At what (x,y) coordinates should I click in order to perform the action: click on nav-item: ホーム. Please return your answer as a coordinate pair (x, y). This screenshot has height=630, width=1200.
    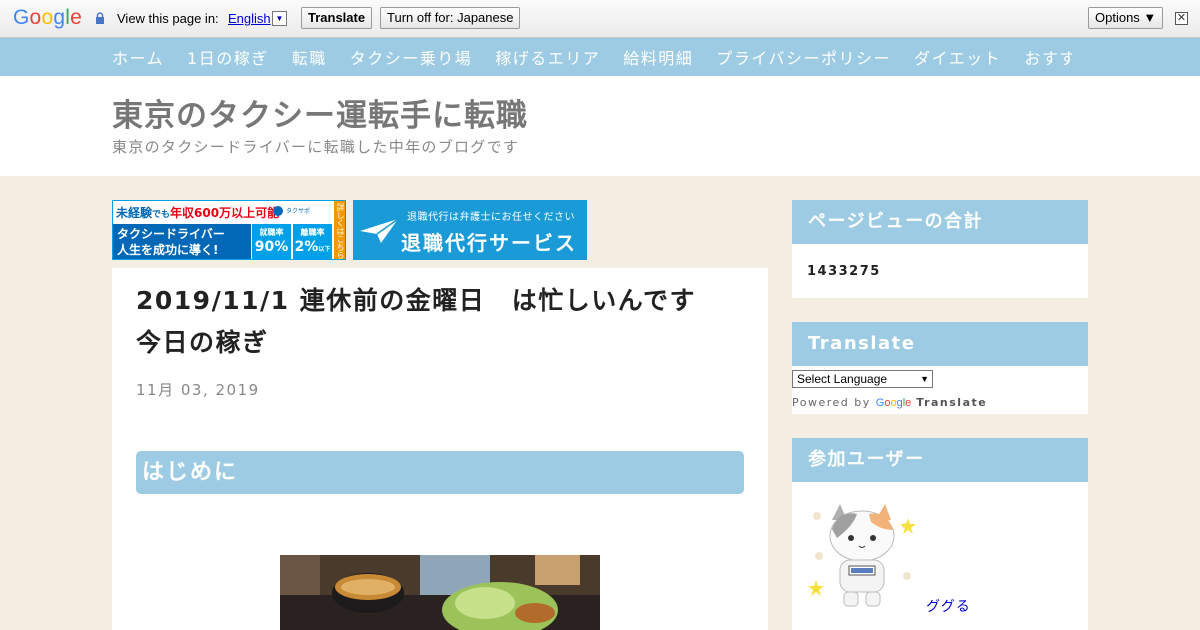
    Looking at the image, I should click on (138, 57).